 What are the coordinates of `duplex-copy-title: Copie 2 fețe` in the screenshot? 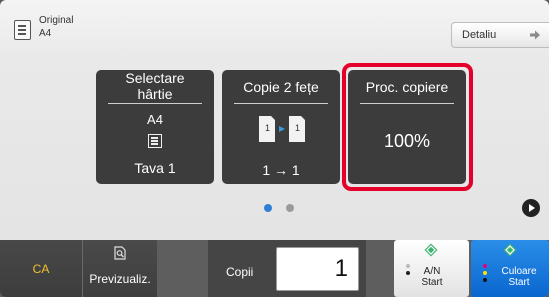 It's located at (281, 87).